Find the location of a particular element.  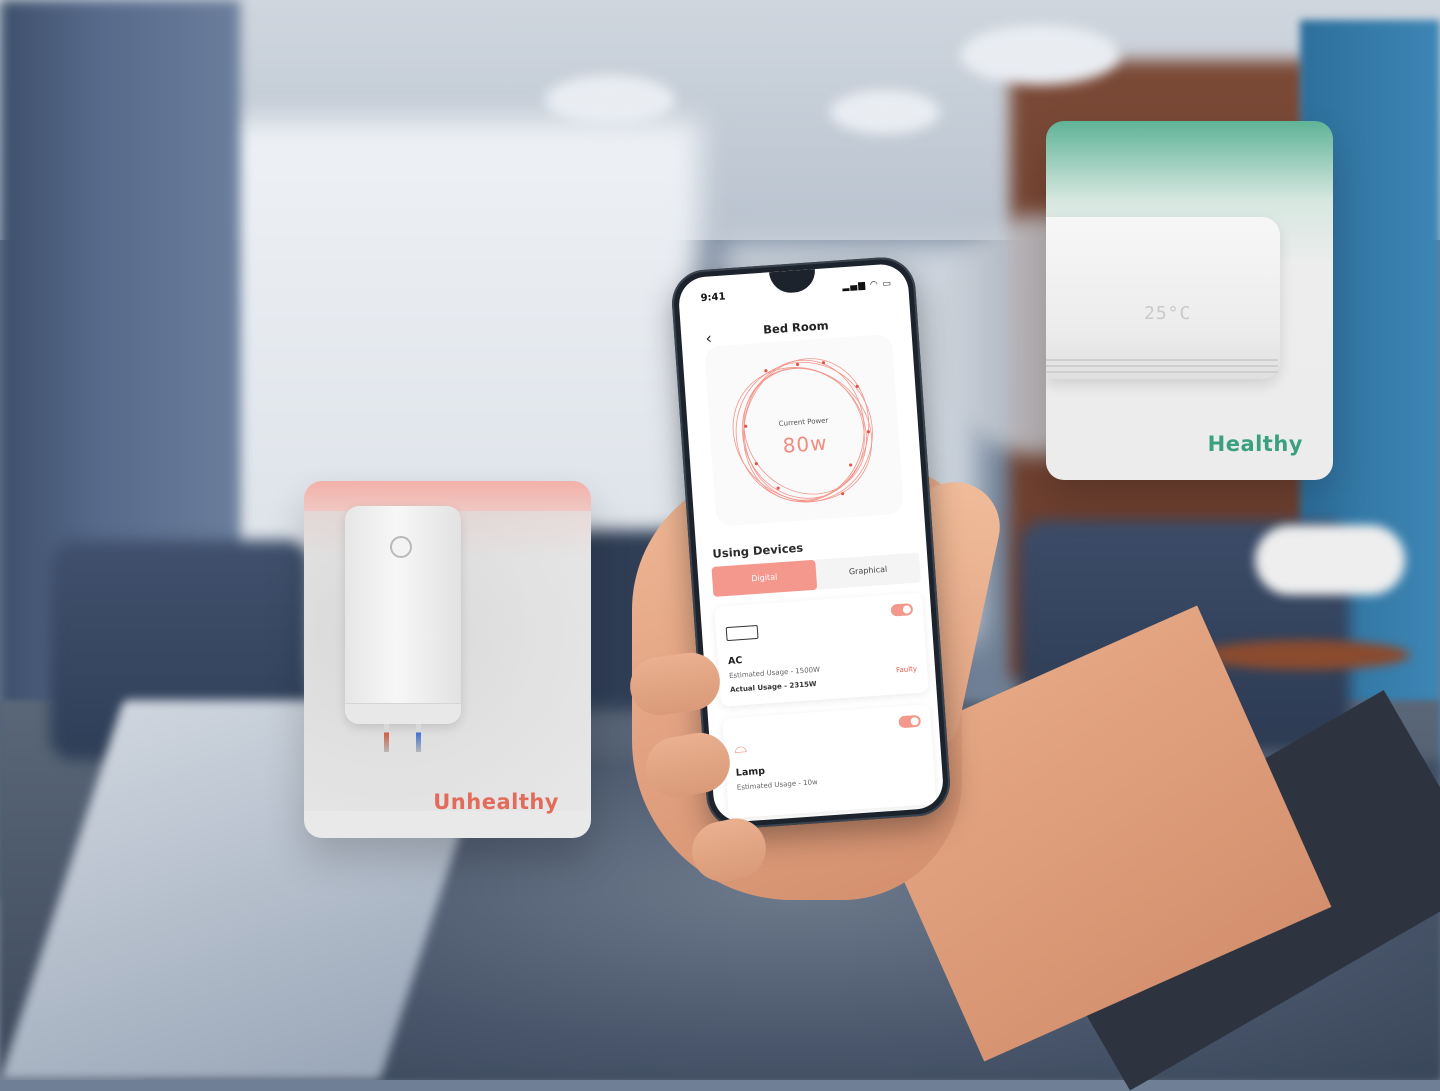

air-conditioner-image: 25°C is located at coordinates (1163, 298).